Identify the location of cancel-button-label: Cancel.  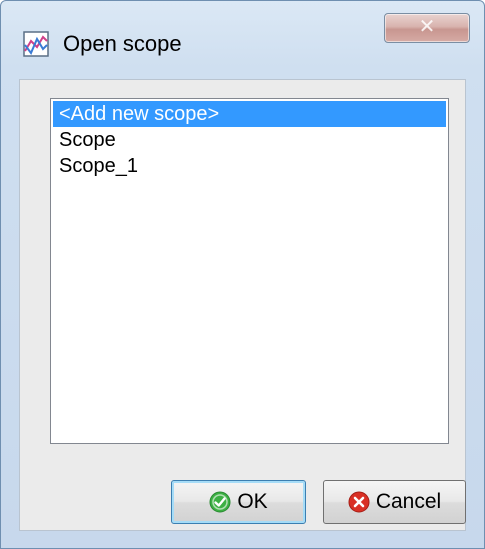
(408, 501).